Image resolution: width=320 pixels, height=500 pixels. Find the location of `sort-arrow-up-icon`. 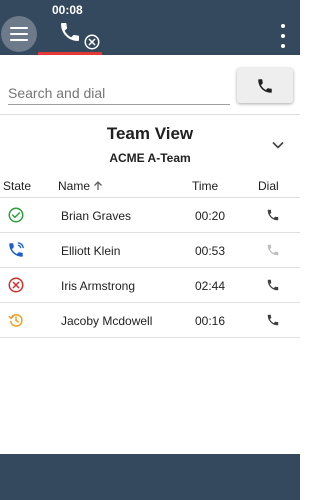

sort-arrow-up-icon is located at coordinates (98, 185).